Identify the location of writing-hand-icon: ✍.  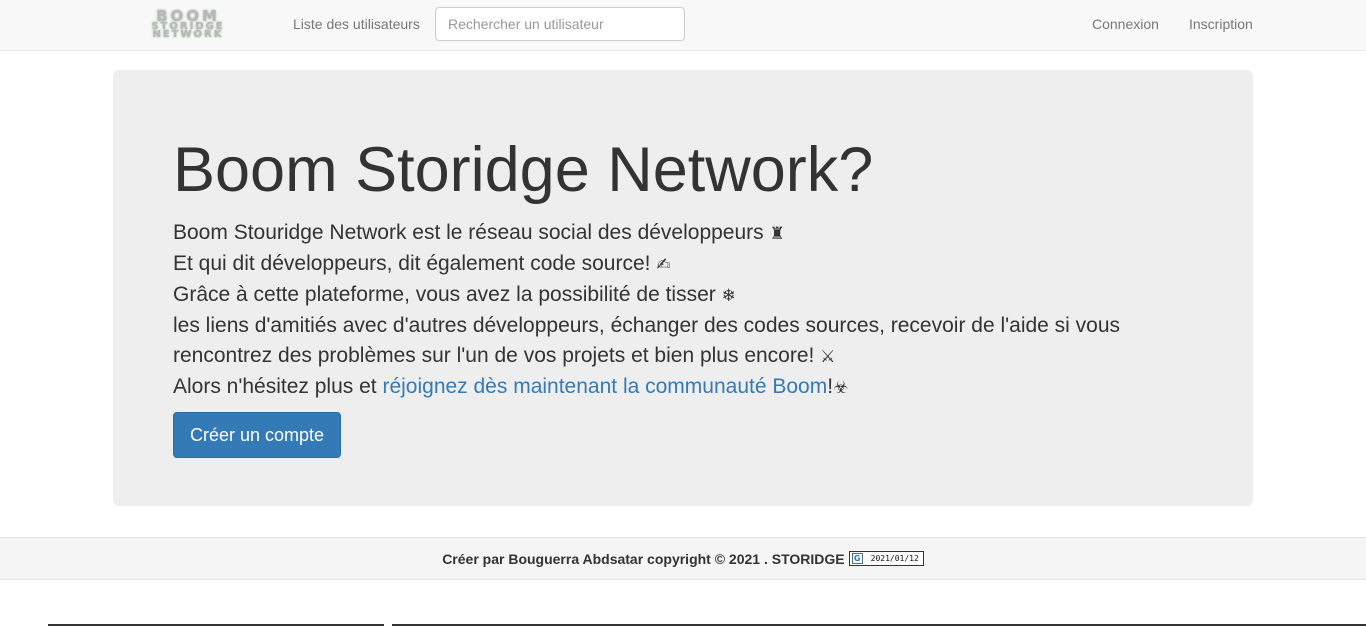
(663, 265).